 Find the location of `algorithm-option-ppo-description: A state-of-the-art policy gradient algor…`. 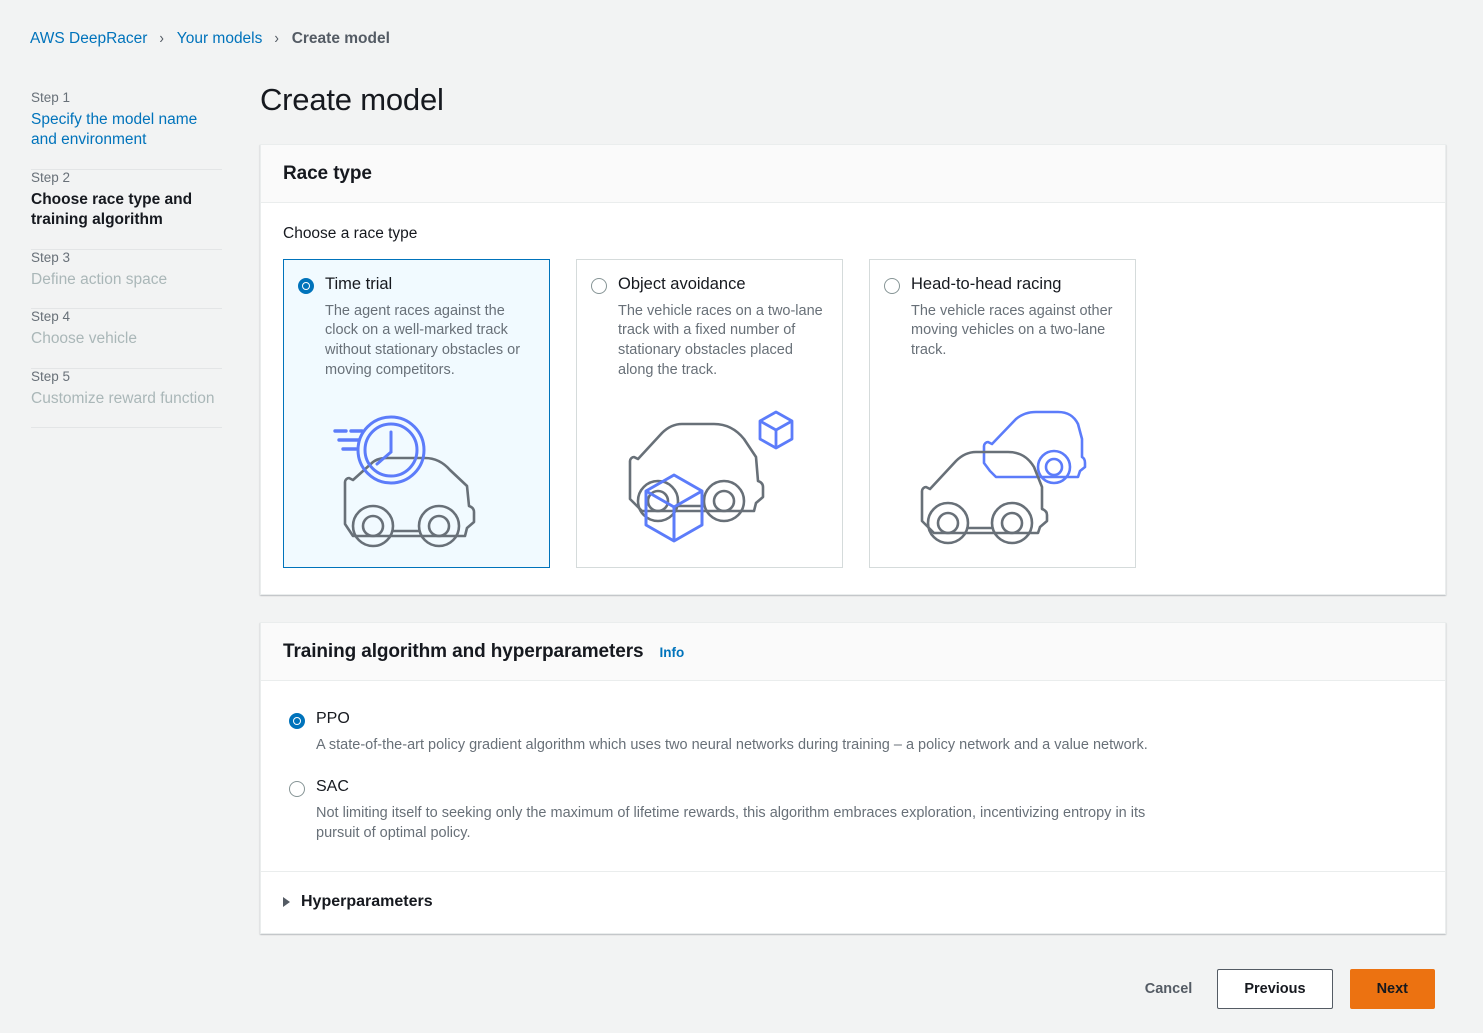

algorithm-option-ppo-description: A state-of-the-art policy gradient algor… is located at coordinates (732, 744).